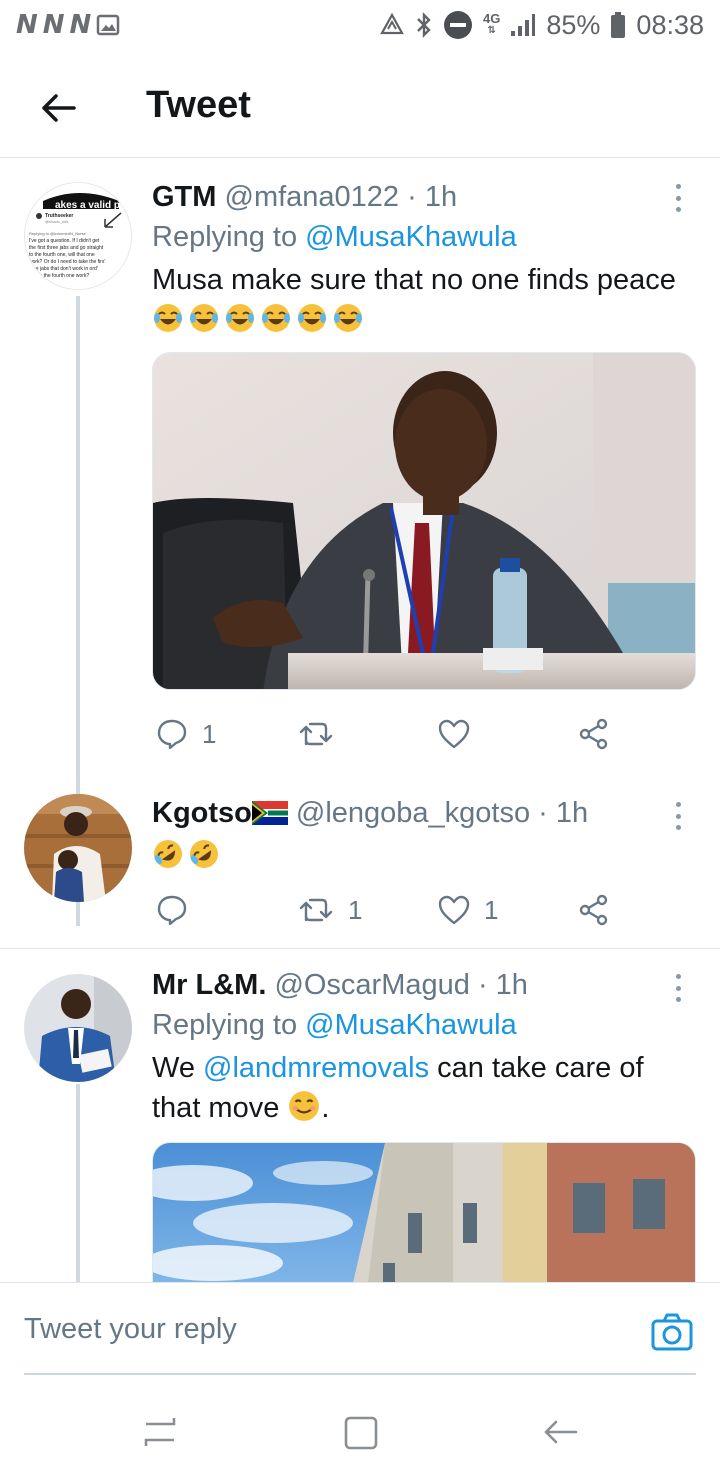  Describe the element at coordinates (68, 25) in the screenshot. I see `notification-icons: N N N` at that location.